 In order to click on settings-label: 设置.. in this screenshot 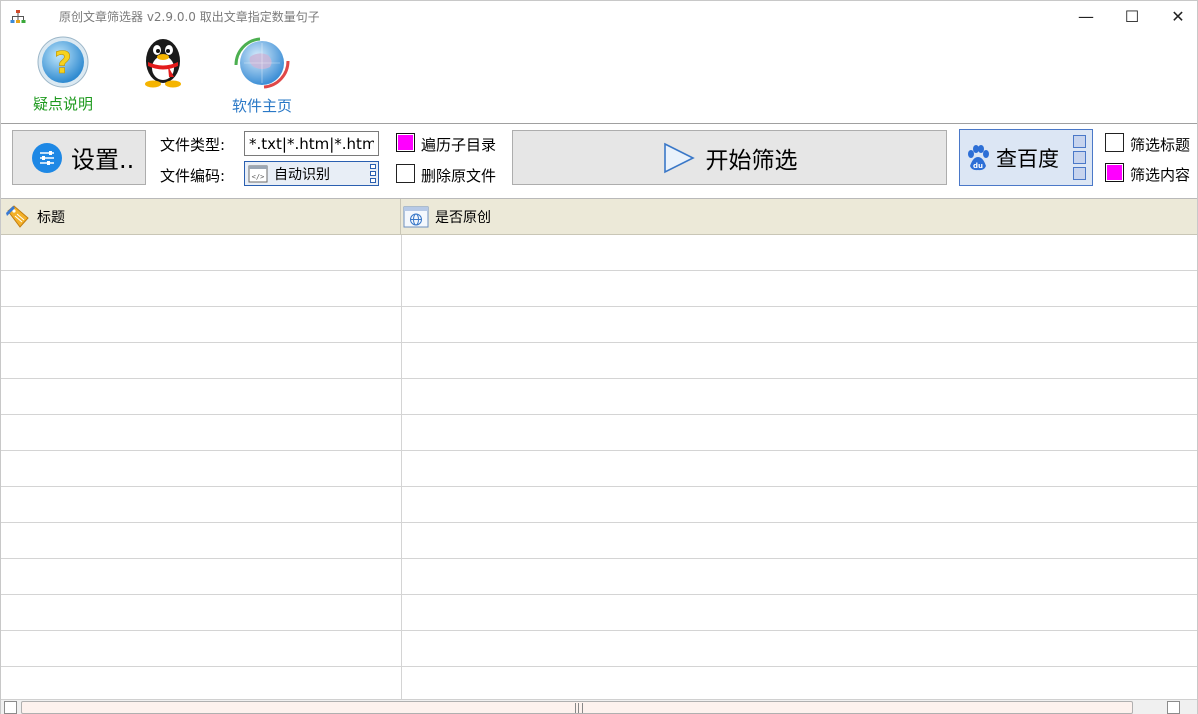, I will do `click(103, 160)`.